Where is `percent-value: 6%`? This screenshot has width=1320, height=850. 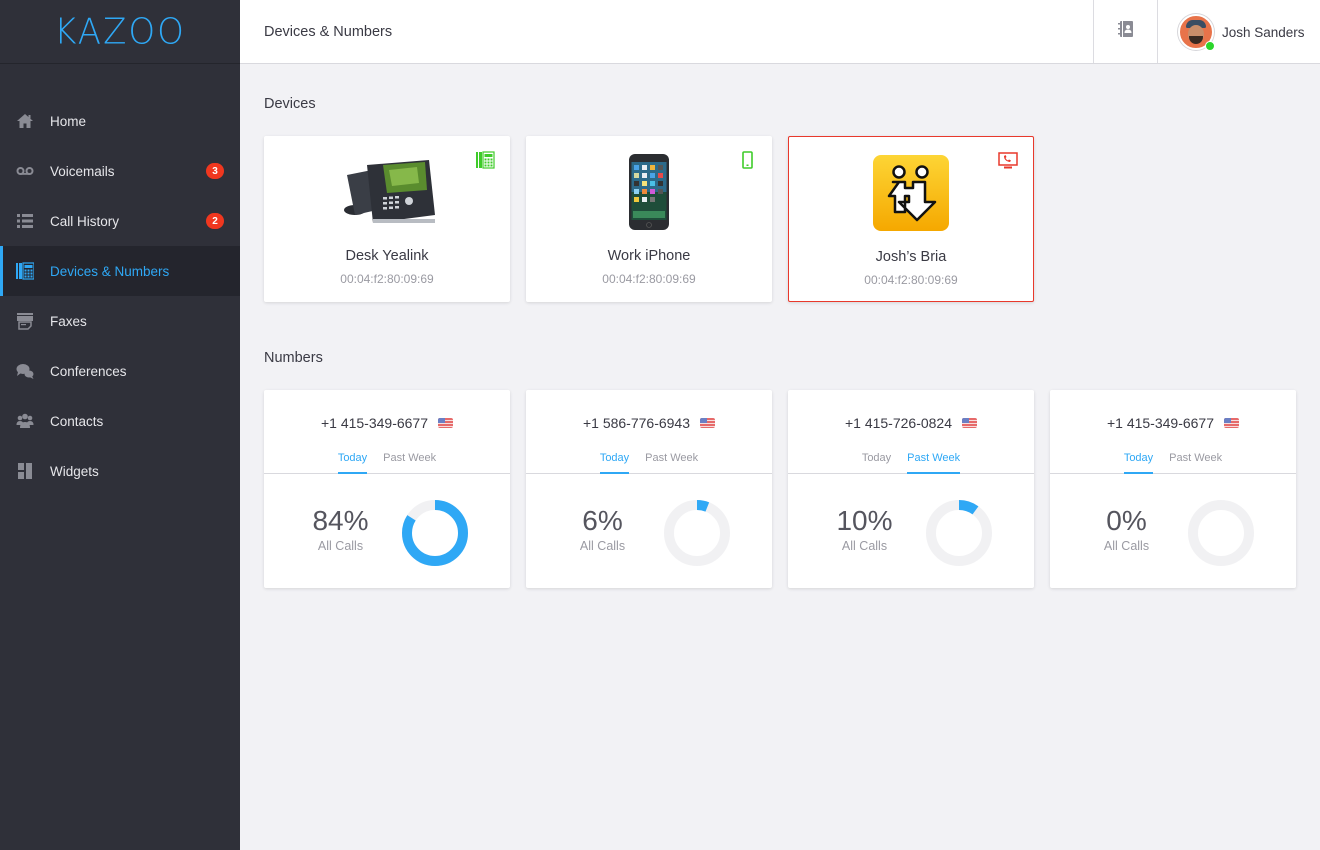 percent-value: 6% is located at coordinates (602, 520).